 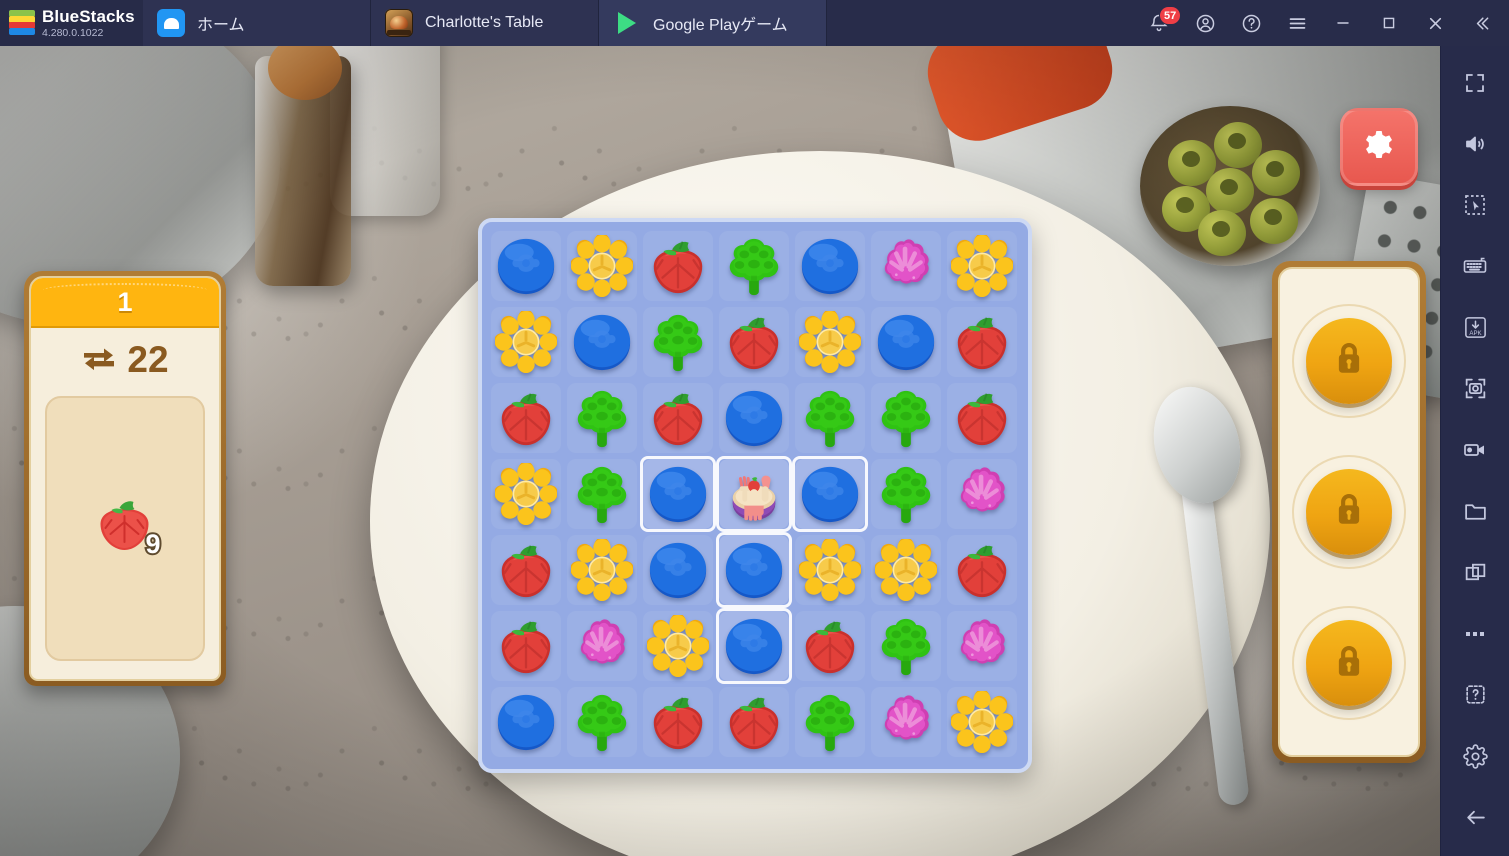 I want to click on board-cell-r3-c7, so click(x=982, y=418).